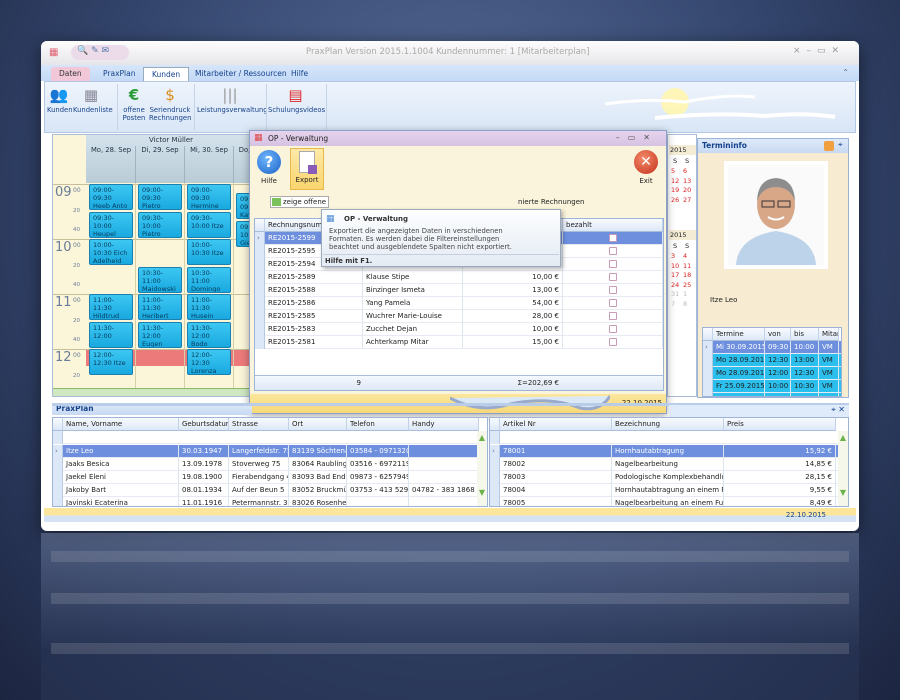 The width and height of the screenshot is (900, 700). I want to click on appointment: 11:00-11:30 Husein Raugewitz, so click(209, 307).